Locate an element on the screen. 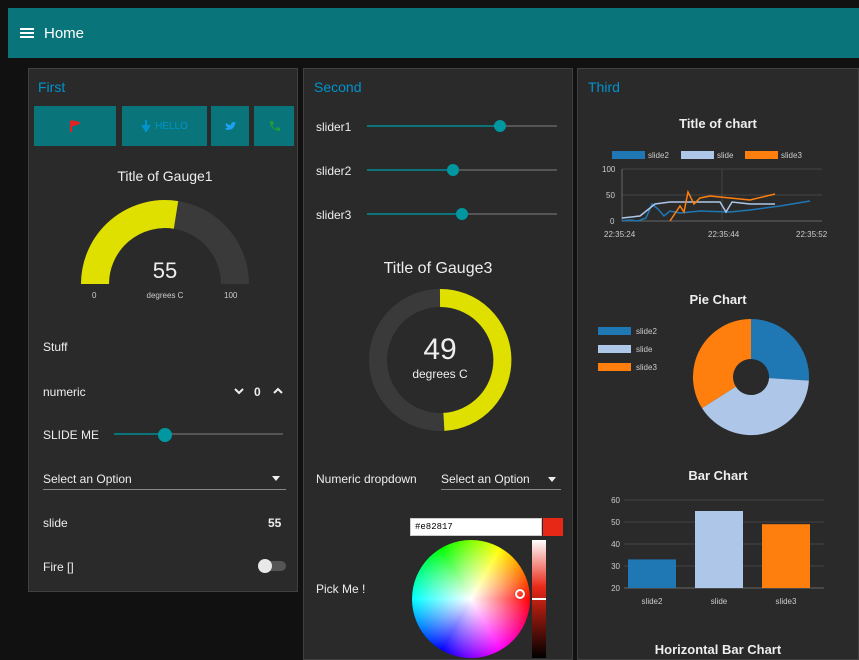  color-preview-swatch is located at coordinates (553, 527).